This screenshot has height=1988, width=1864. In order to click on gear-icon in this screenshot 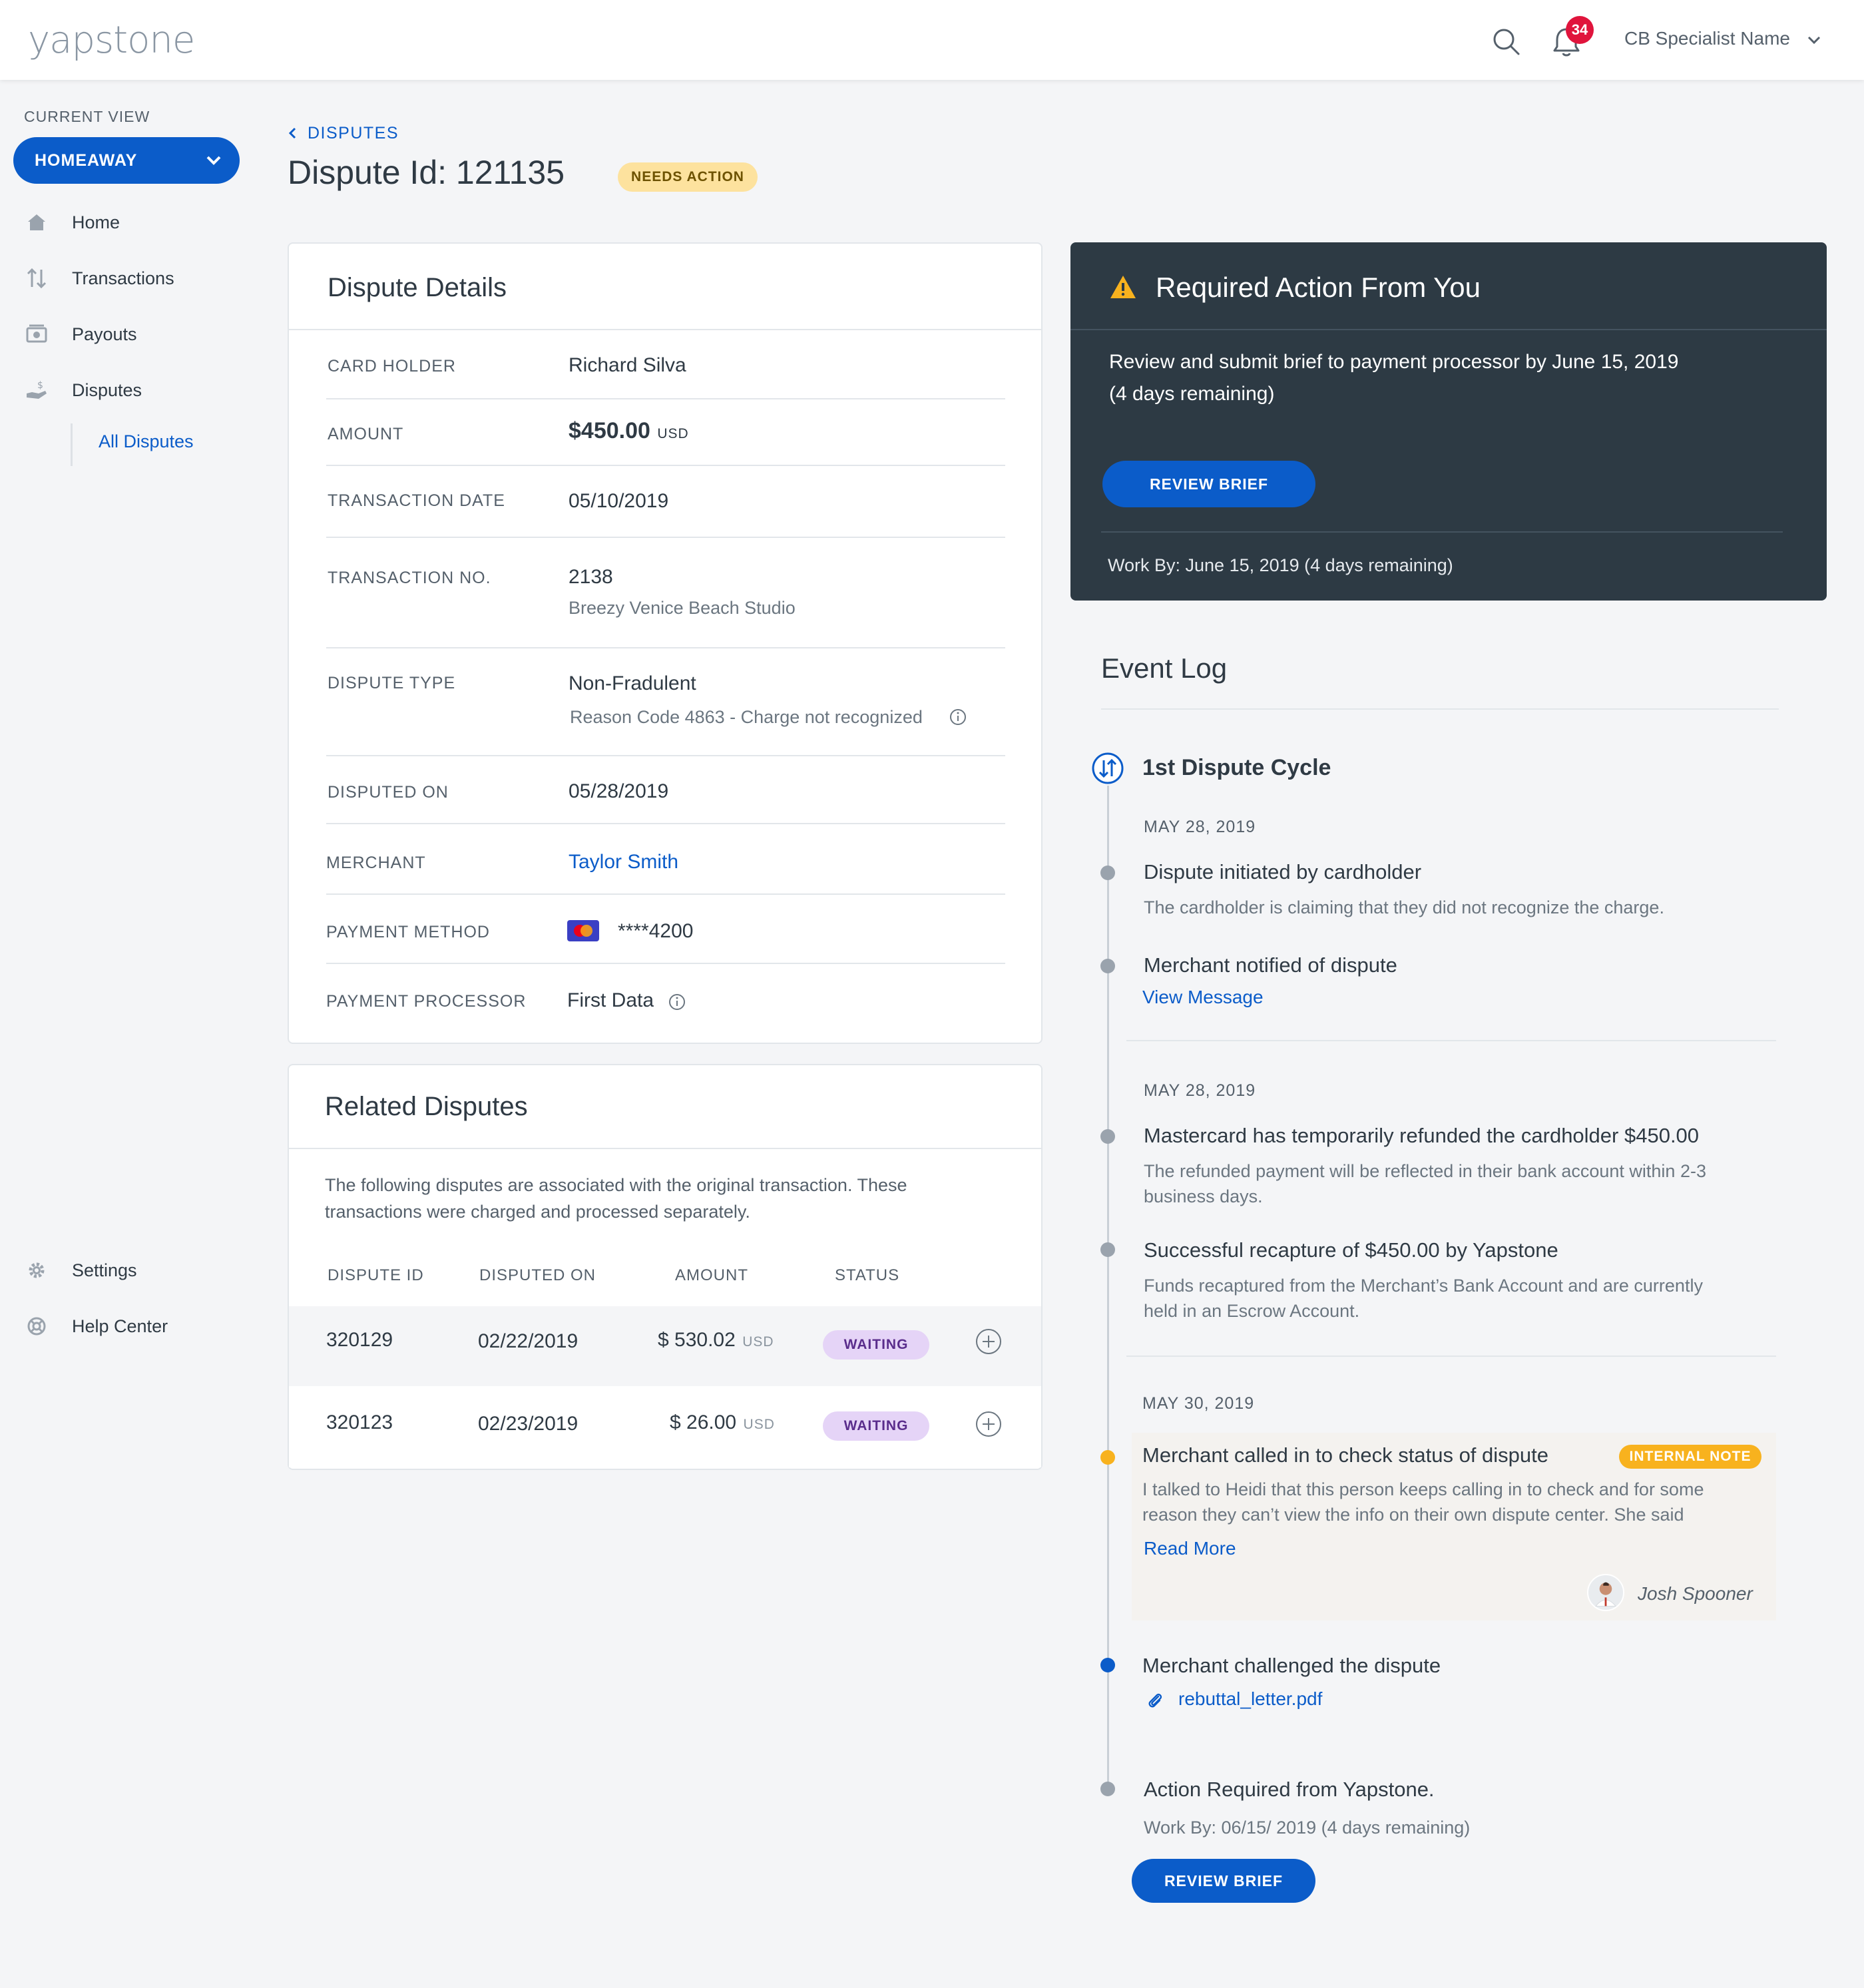, I will do `click(37, 1270)`.